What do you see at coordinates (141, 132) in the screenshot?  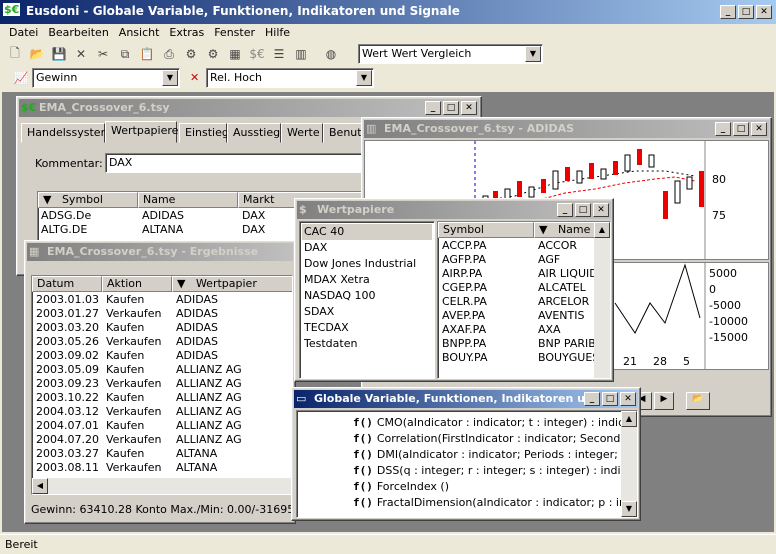 I see `tab-wertpapiere: Wertpapiere` at bounding box center [141, 132].